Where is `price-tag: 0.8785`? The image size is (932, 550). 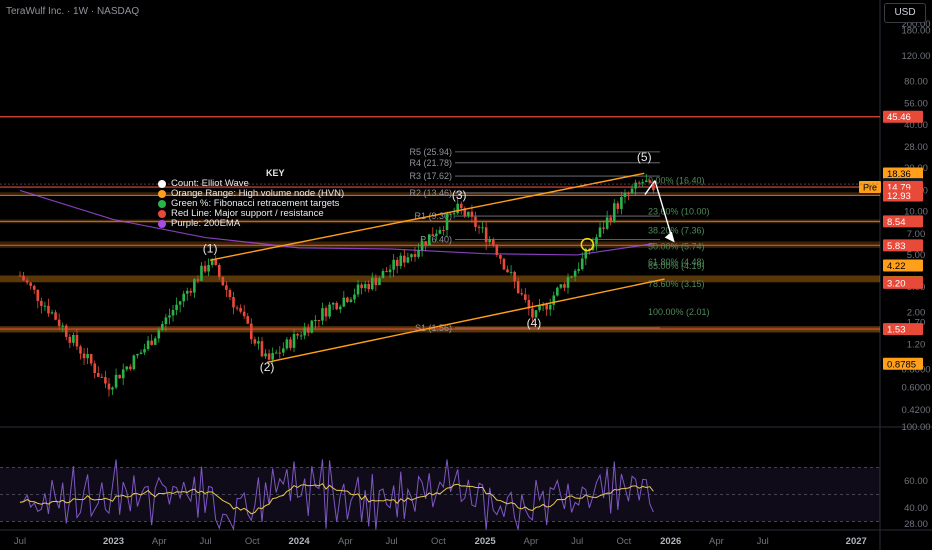
price-tag: 0.8785 is located at coordinates (903, 363).